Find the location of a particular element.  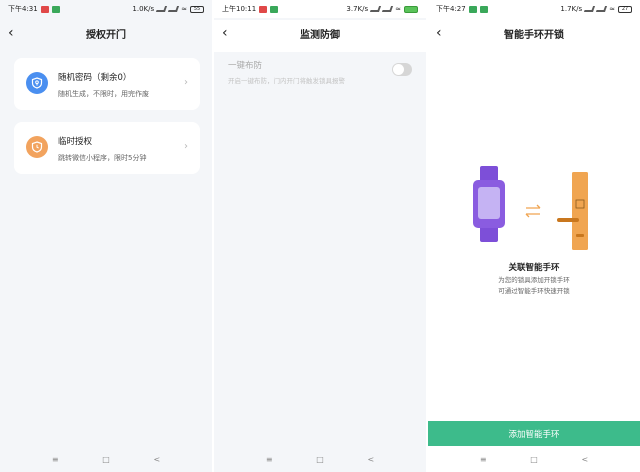

band-lock-illustration is located at coordinates (530, 208).